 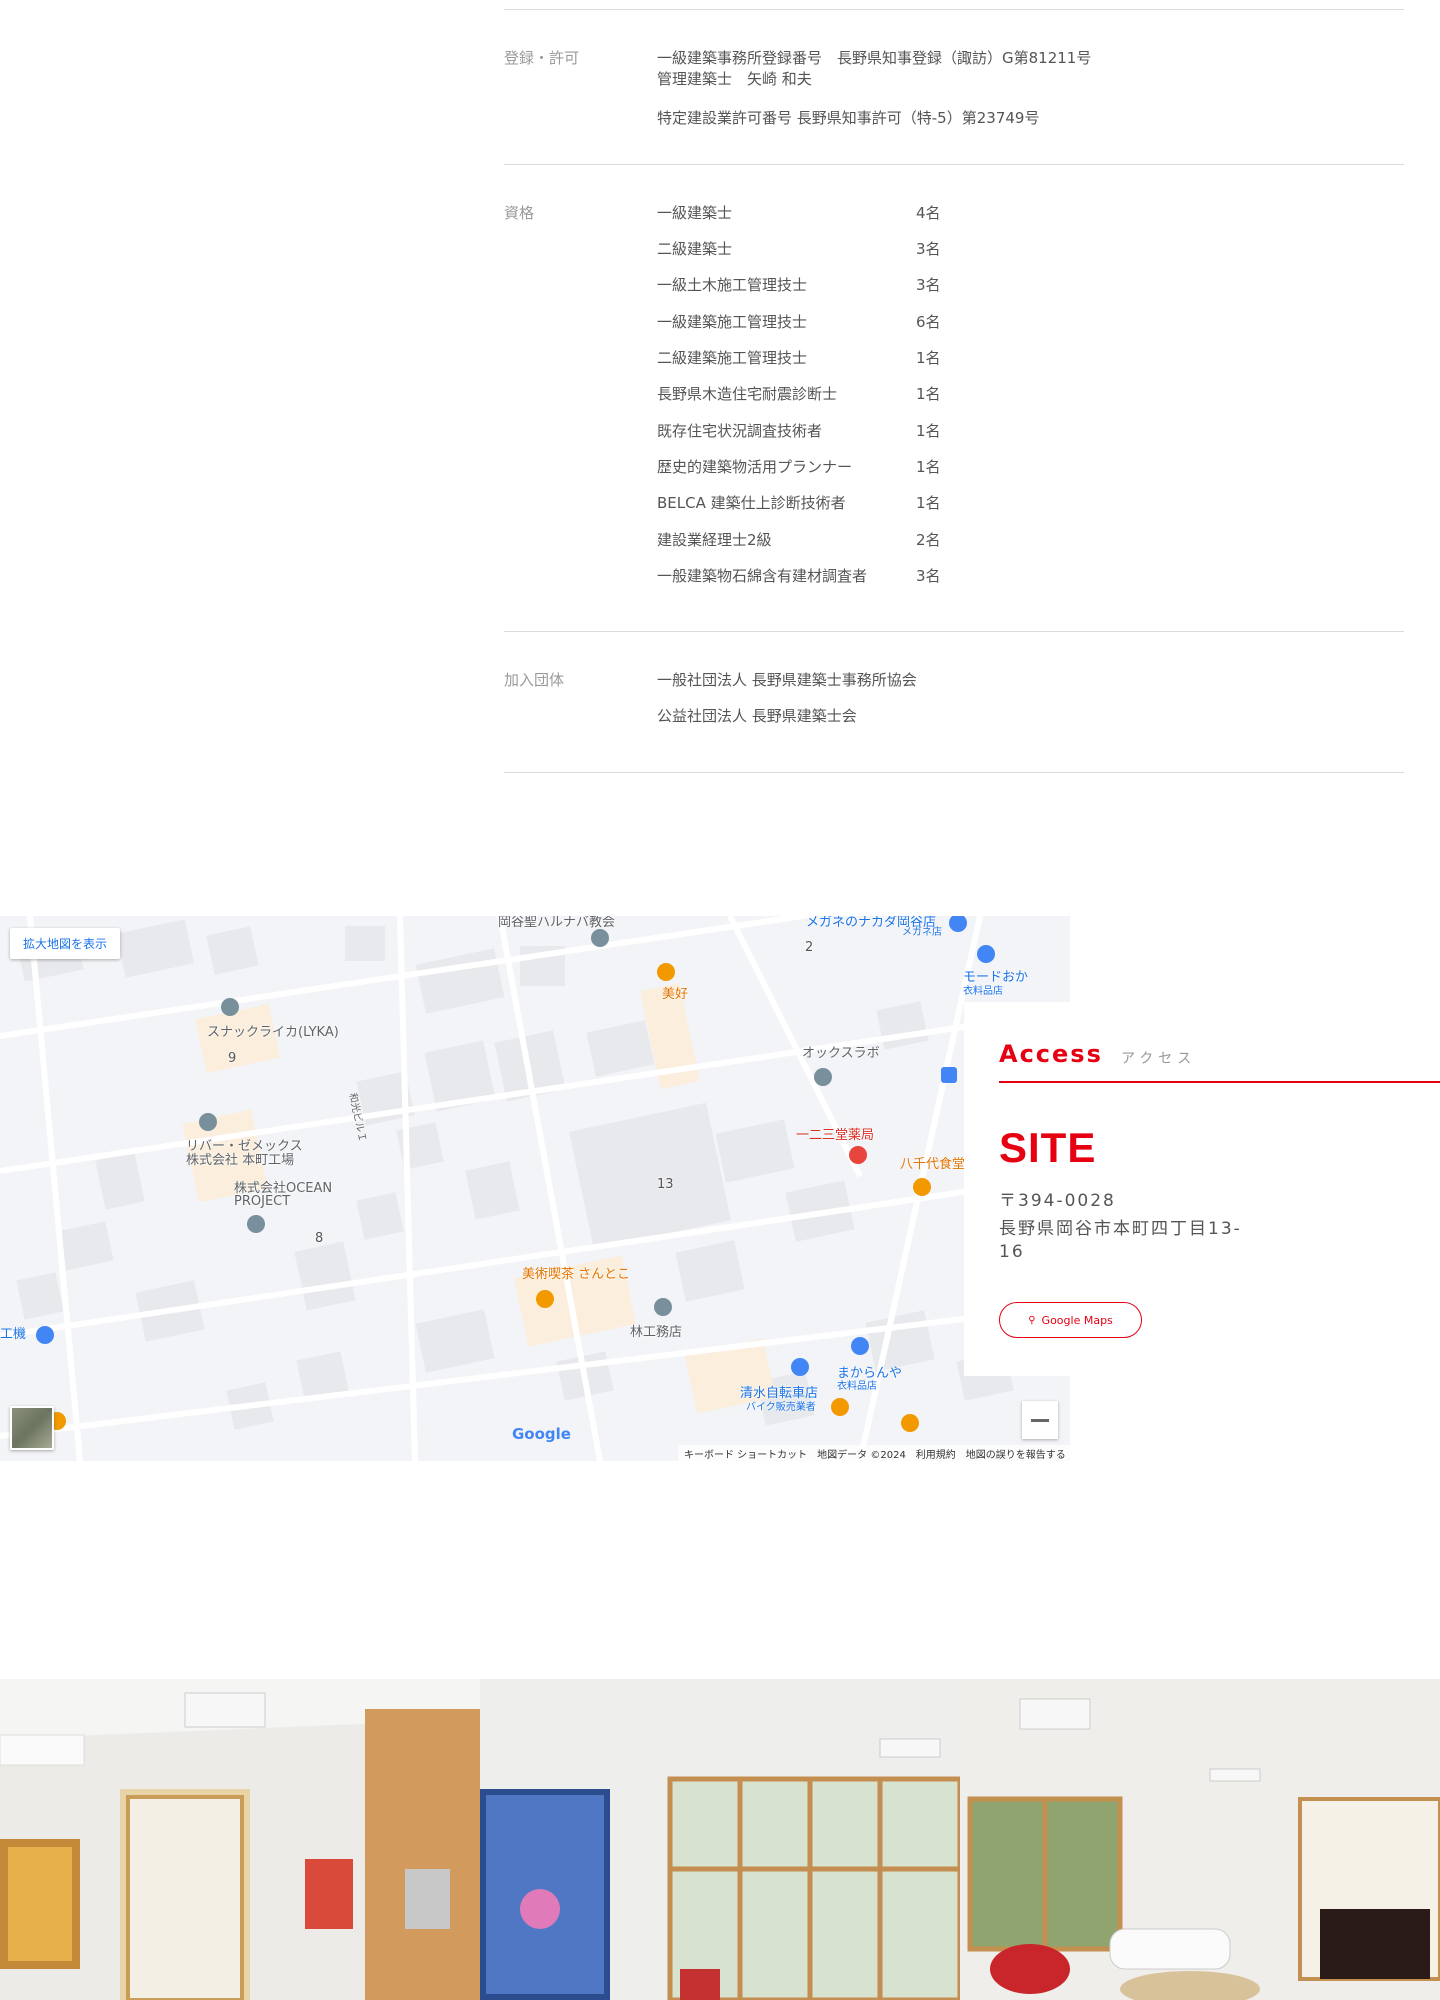 I want to click on qualification-name: BELCA 建築仕上診断技術者, so click(x=751, y=503).